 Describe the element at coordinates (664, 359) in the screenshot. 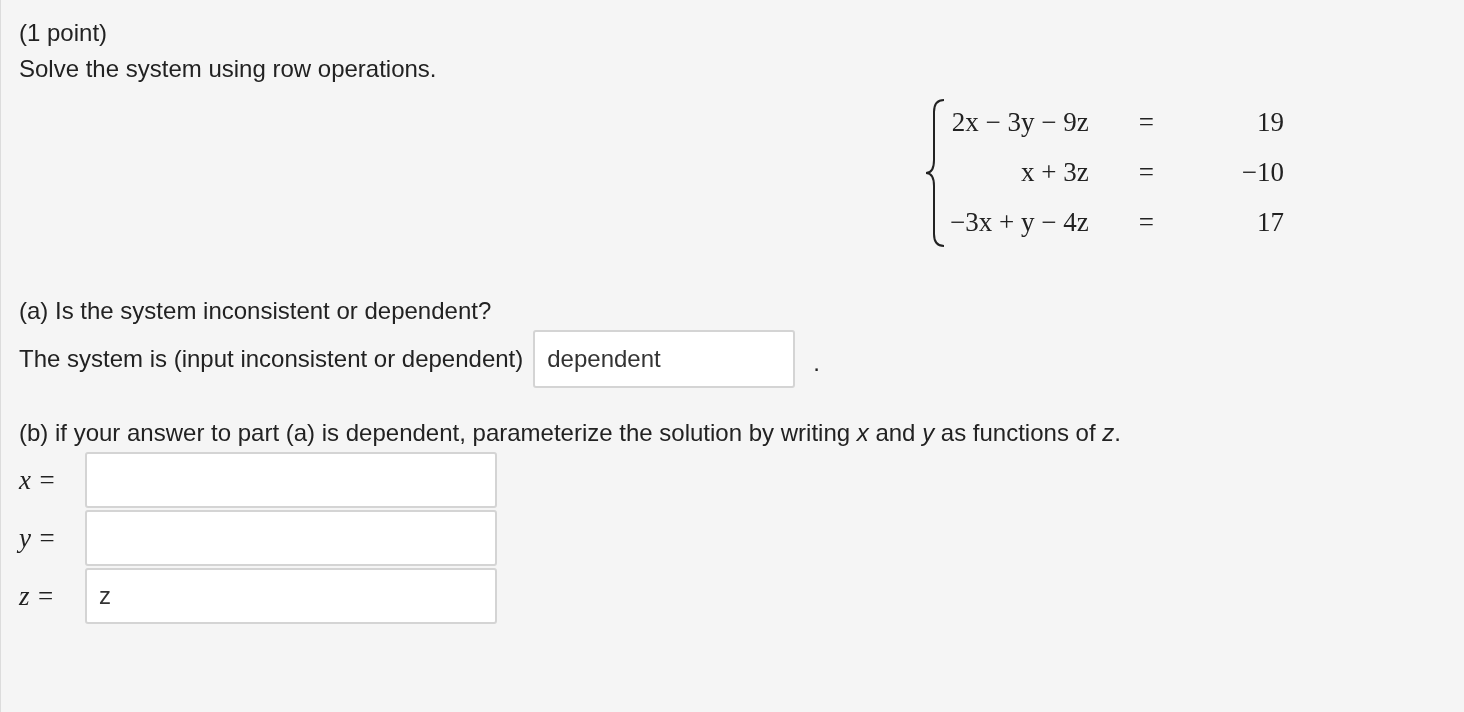

I see `answer-field: dependent` at that location.